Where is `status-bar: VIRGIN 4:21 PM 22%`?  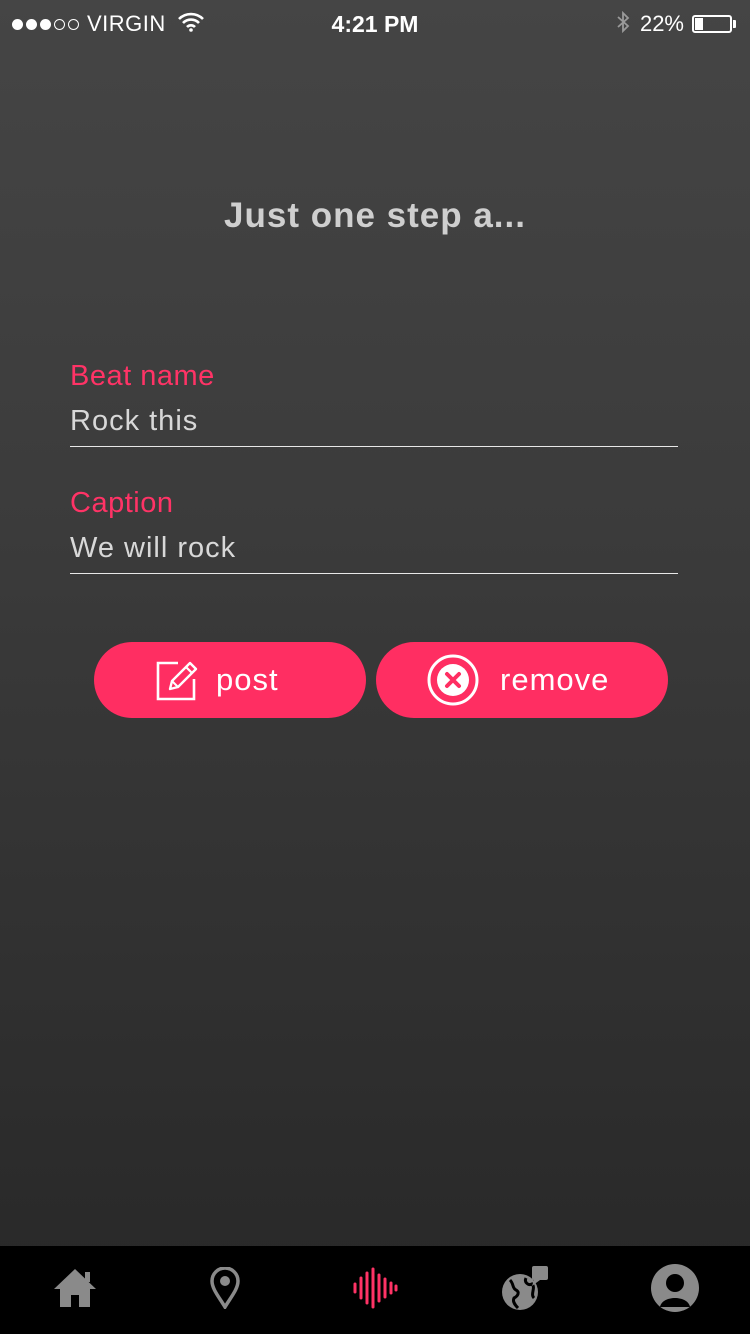 status-bar: VIRGIN 4:21 PM 22% is located at coordinates (375, 24).